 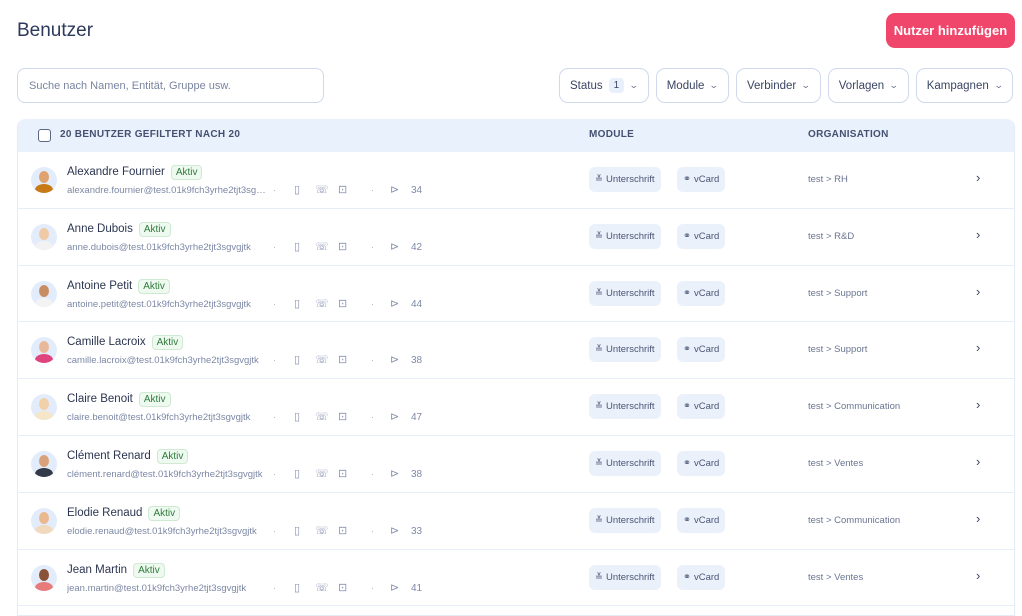 I want to click on search-input, so click(x=170, y=85).